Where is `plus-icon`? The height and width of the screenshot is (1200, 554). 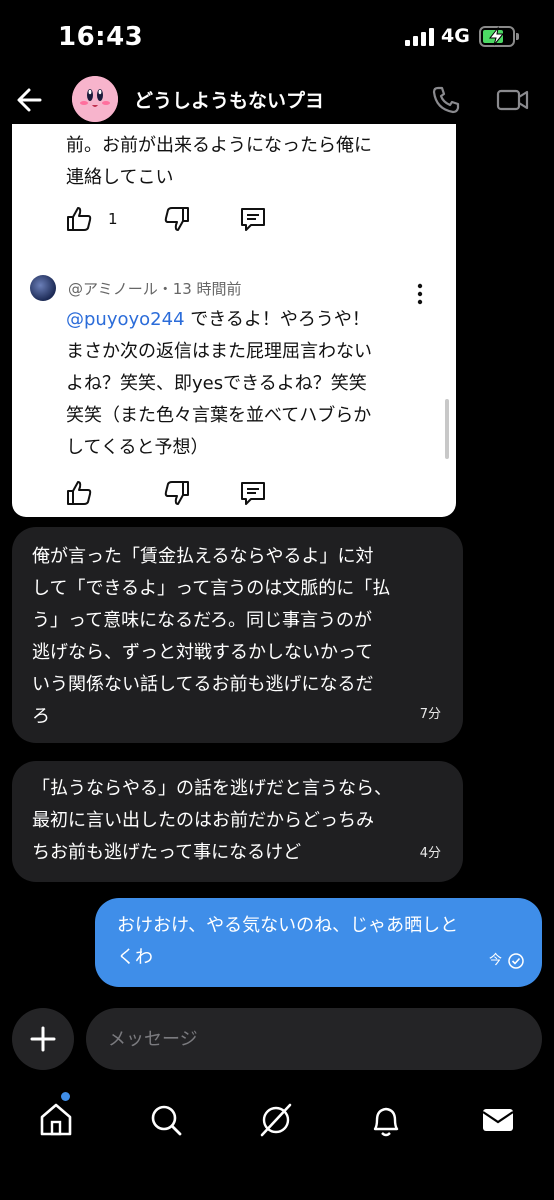
plus-icon is located at coordinates (43, 1039).